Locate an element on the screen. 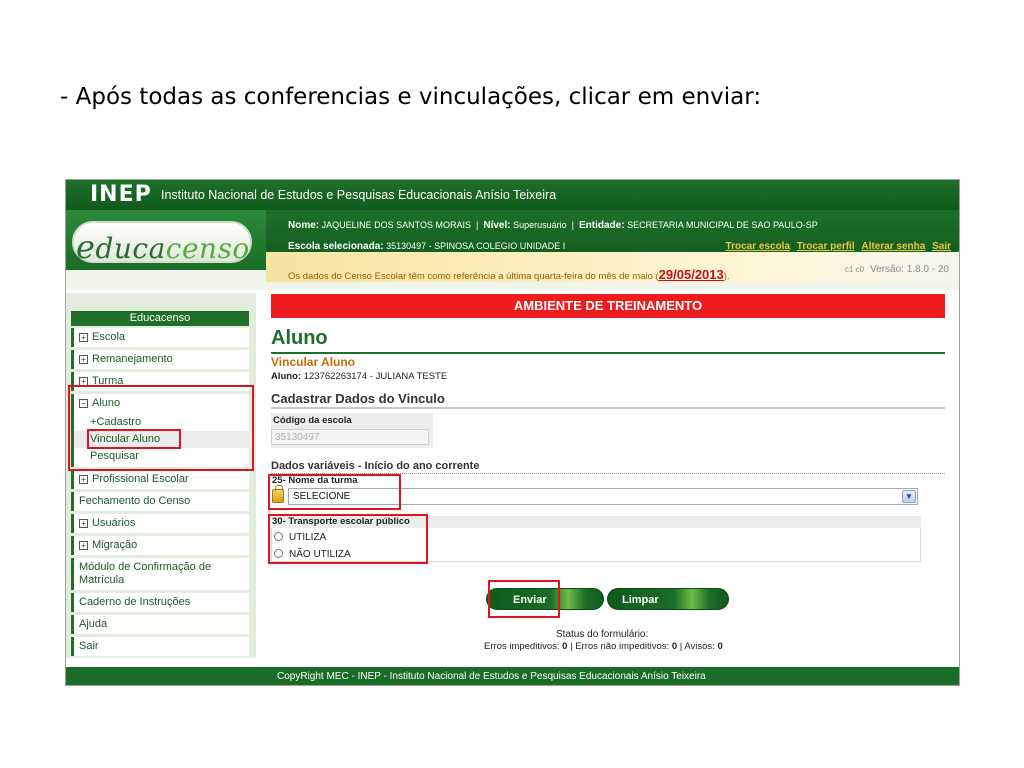  radio-utiliza: UTILIZA is located at coordinates (300, 537).